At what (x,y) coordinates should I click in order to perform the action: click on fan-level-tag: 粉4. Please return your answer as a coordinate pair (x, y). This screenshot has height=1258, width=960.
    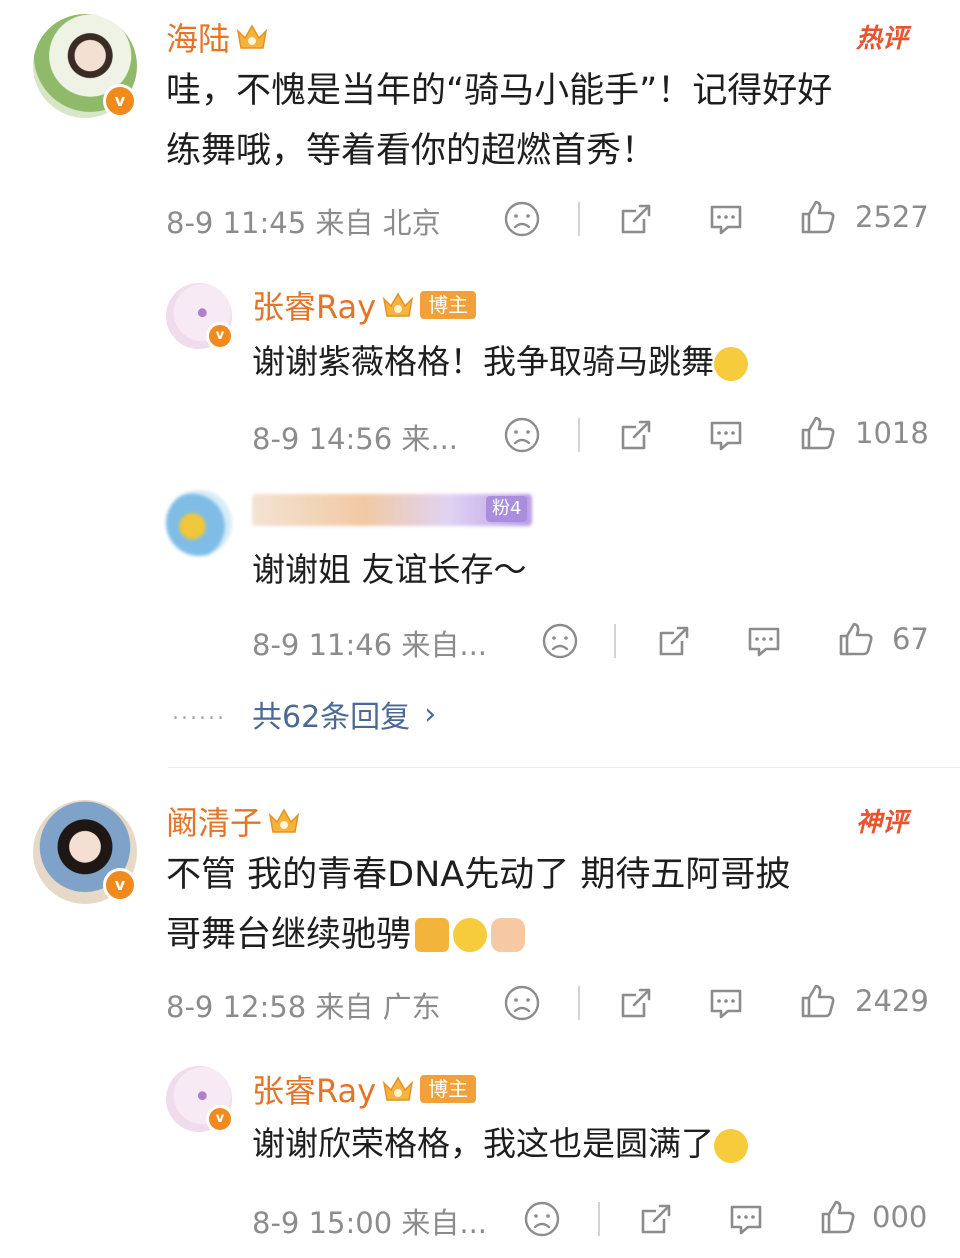
    Looking at the image, I should click on (507, 509).